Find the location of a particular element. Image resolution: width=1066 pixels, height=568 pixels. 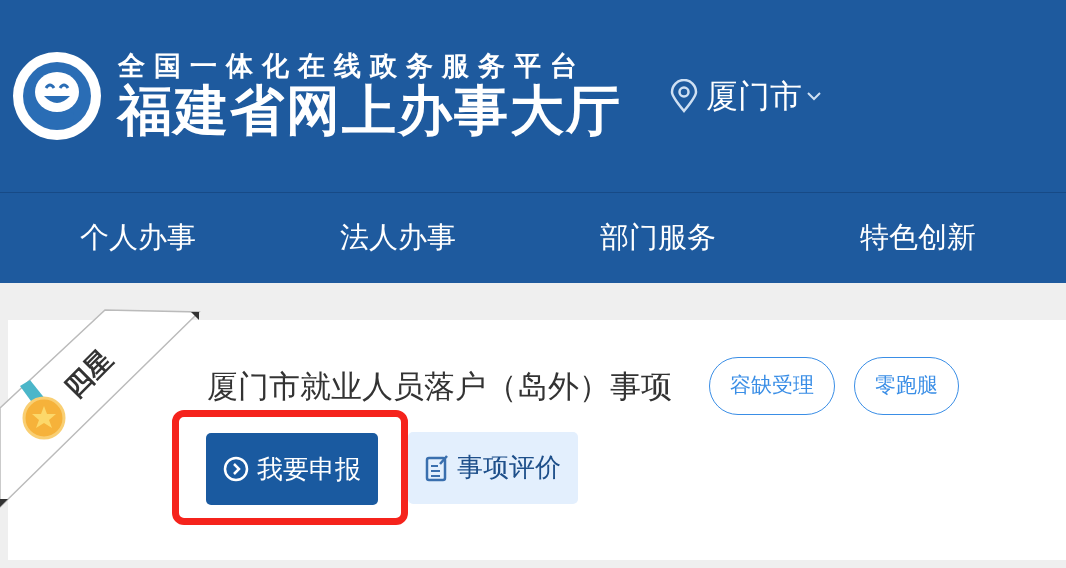

site-title: 福建省网上办事大厅 is located at coordinates (370, 111).